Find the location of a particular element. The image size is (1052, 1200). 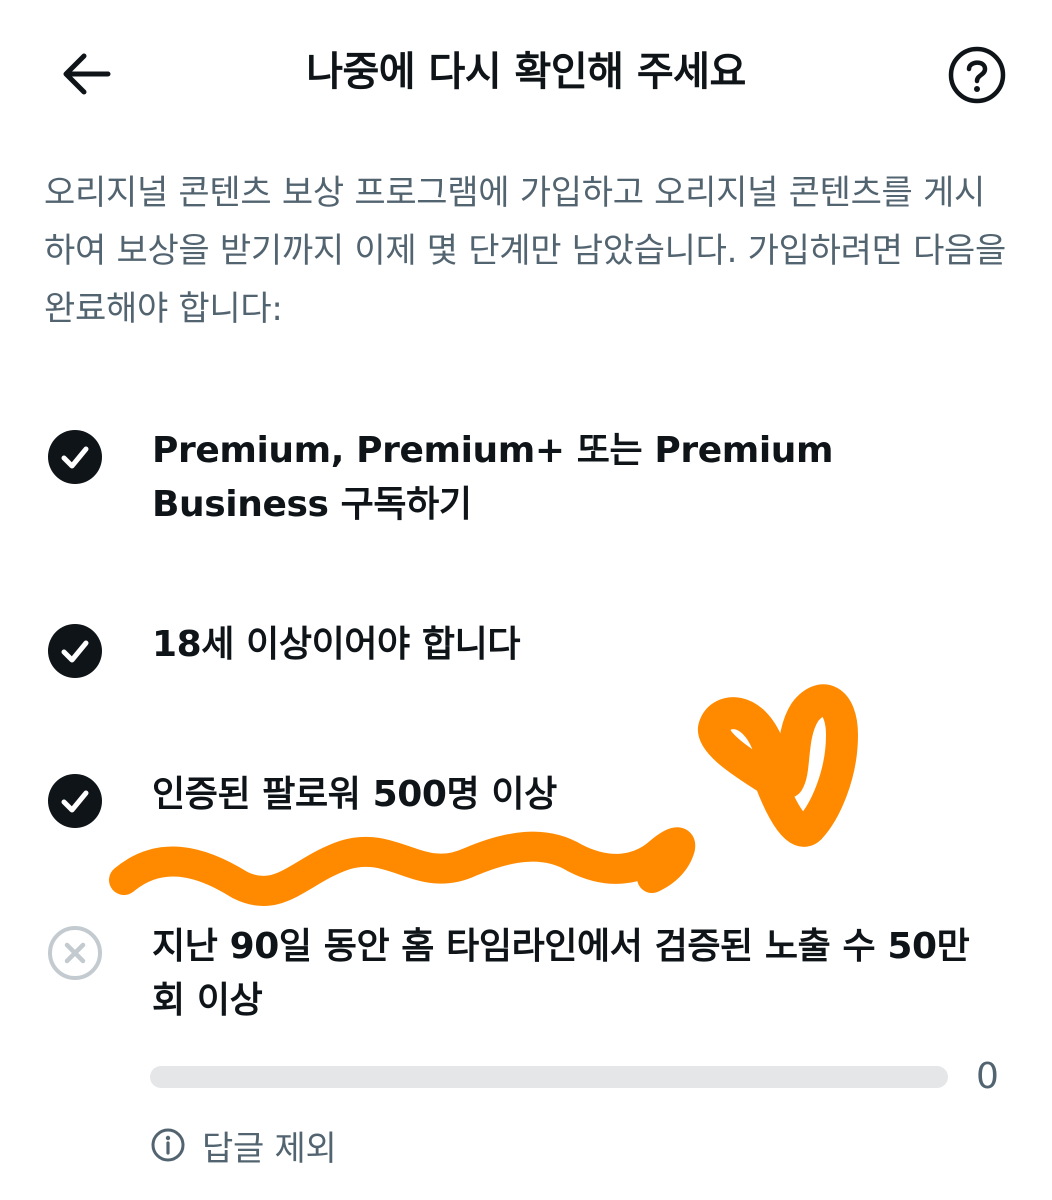

arrow-left-icon is located at coordinates (87, 74).